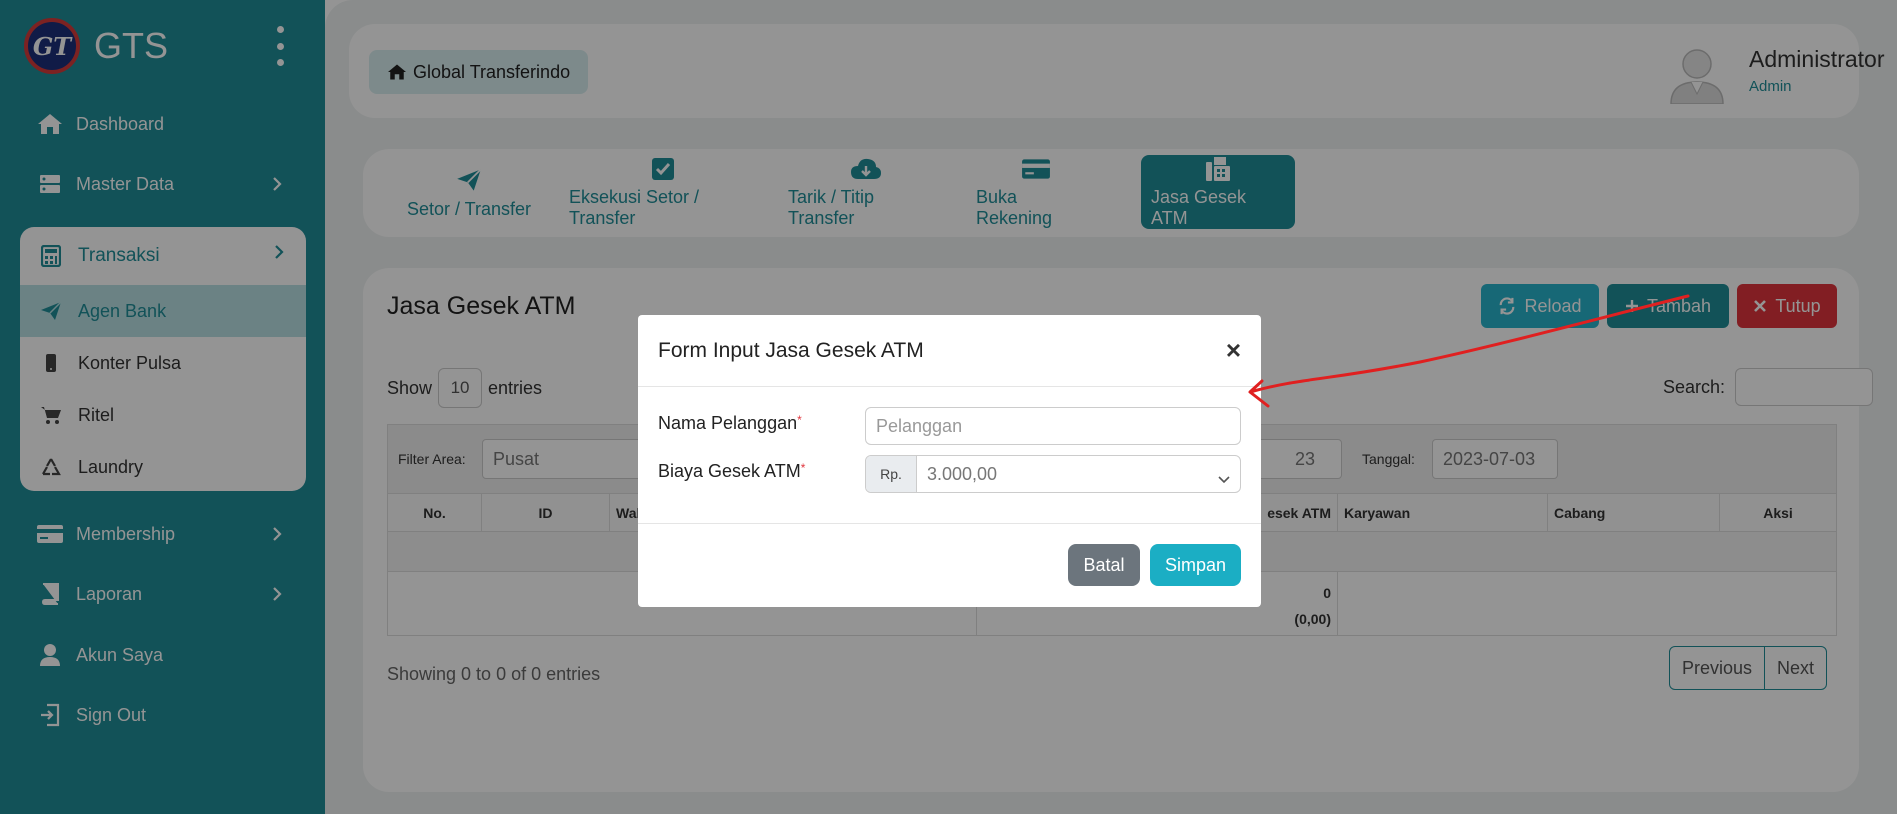 The height and width of the screenshot is (814, 1897). I want to click on chevron-down-icon, so click(1224, 478).